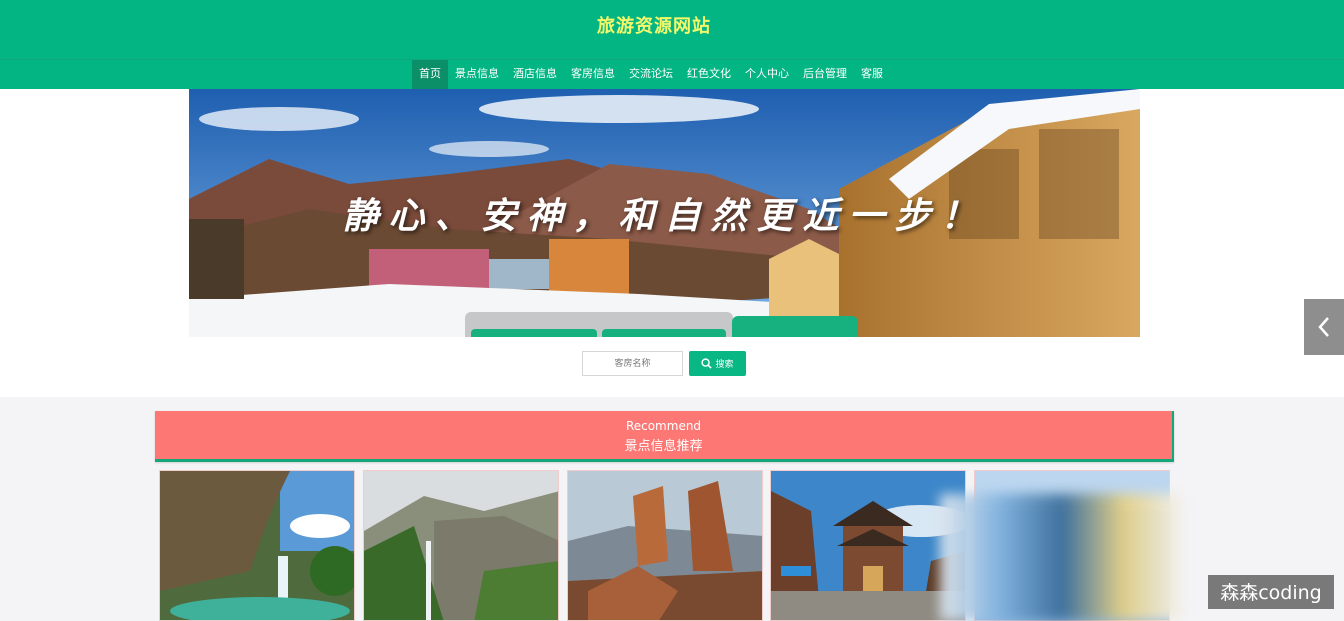  I want to click on nav-item-attractions: 景点信息, so click(477, 74).